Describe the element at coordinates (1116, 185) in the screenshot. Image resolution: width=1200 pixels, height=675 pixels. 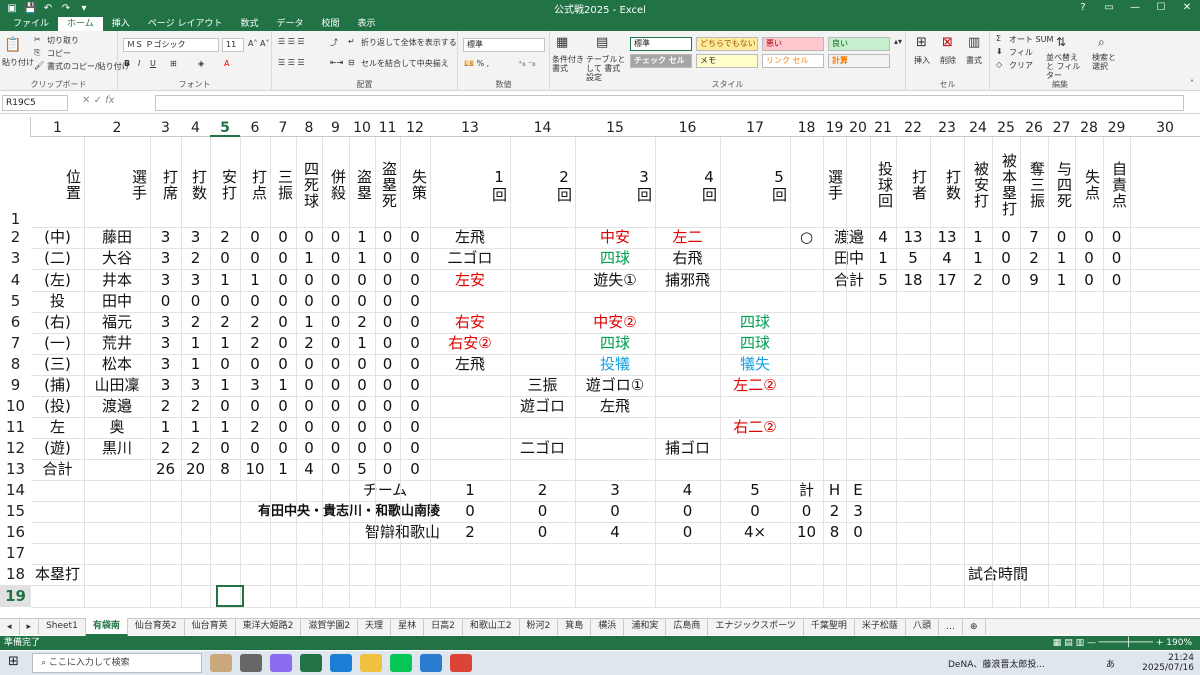
I see `header-er: 自責点` at that location.